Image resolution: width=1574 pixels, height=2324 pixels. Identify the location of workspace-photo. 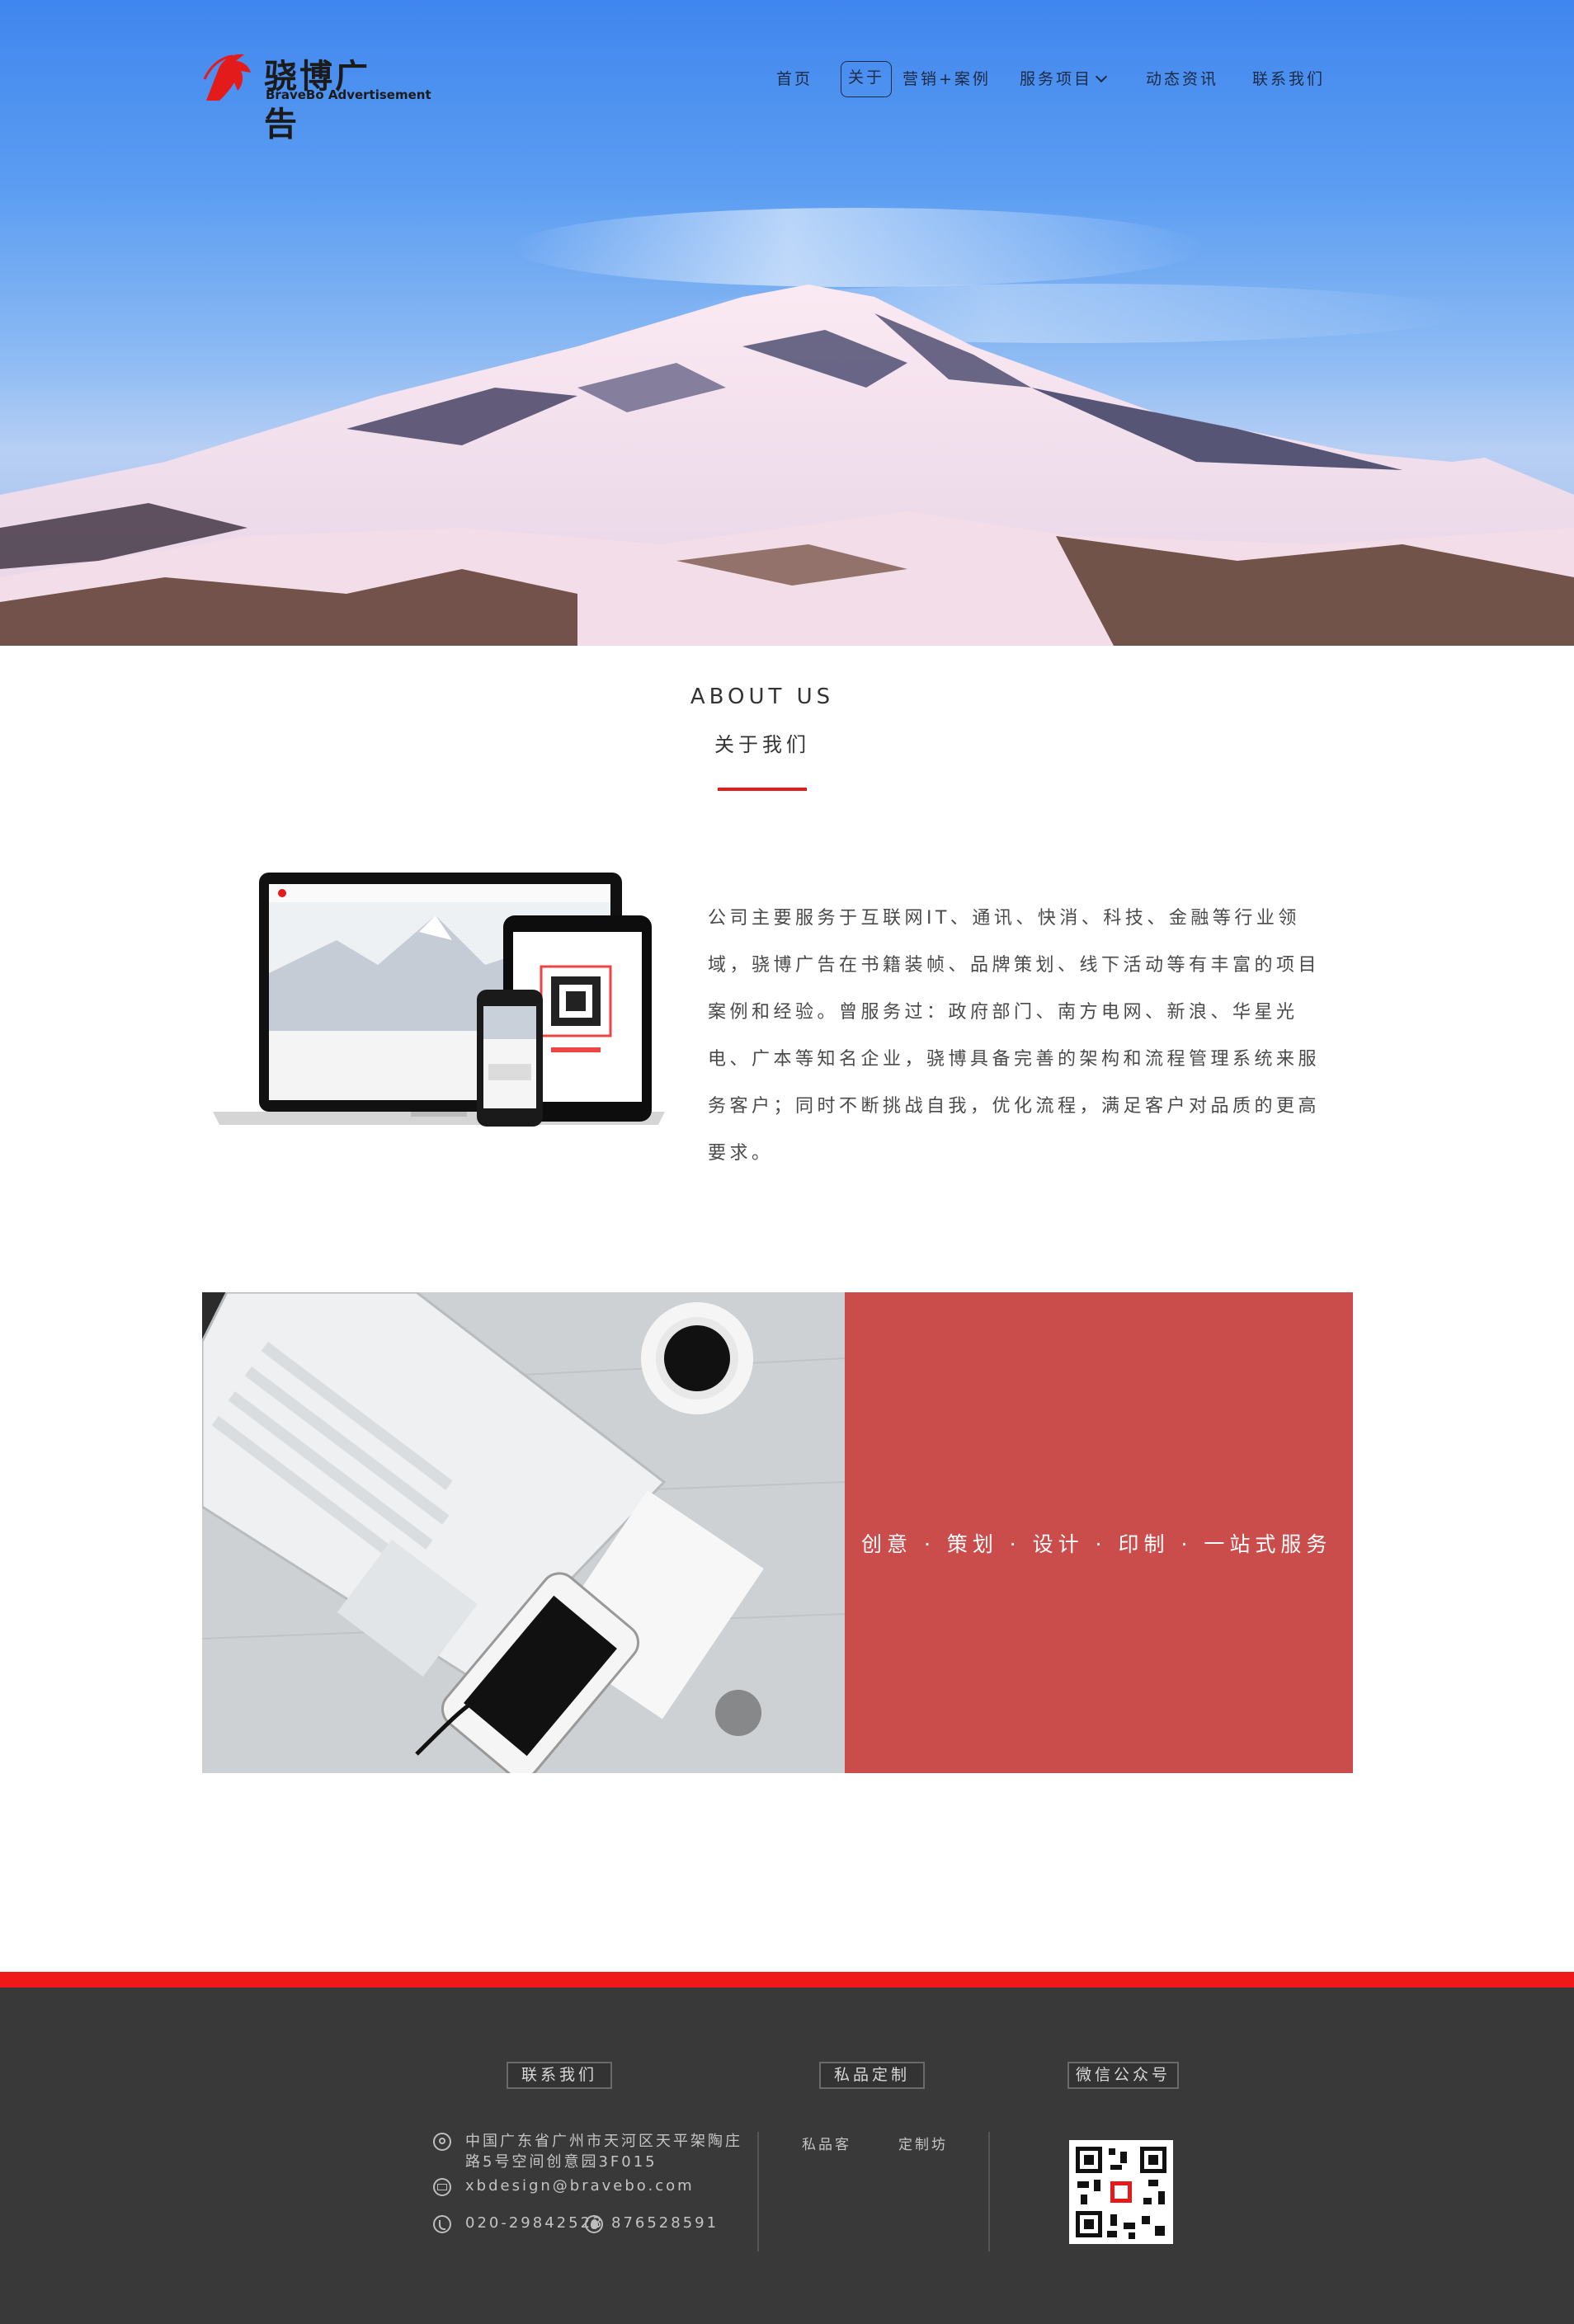
(523, 1532).